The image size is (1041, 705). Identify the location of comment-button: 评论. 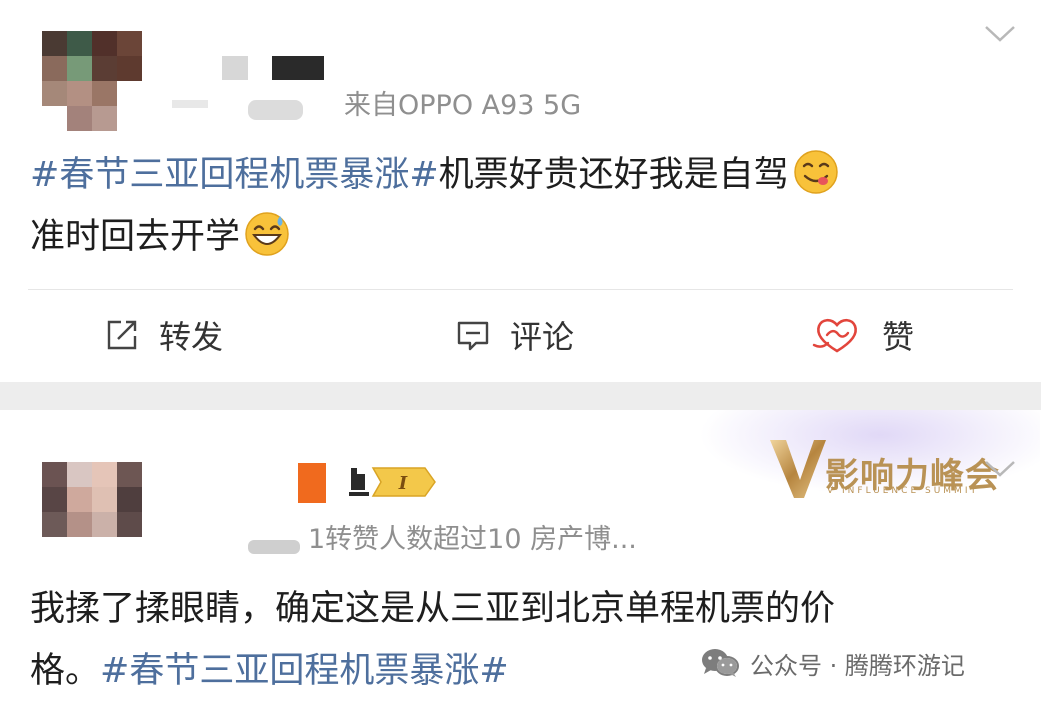
(515, 335).